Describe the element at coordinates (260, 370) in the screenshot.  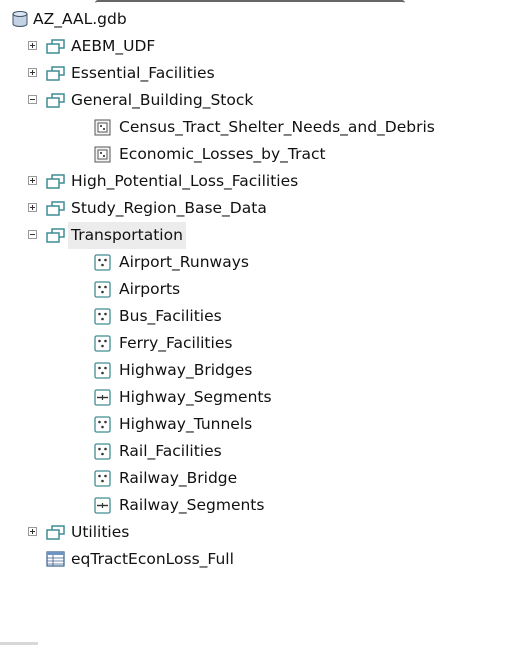
I see `tree-item-highway-bridges: Highway_Bridges` at that location.